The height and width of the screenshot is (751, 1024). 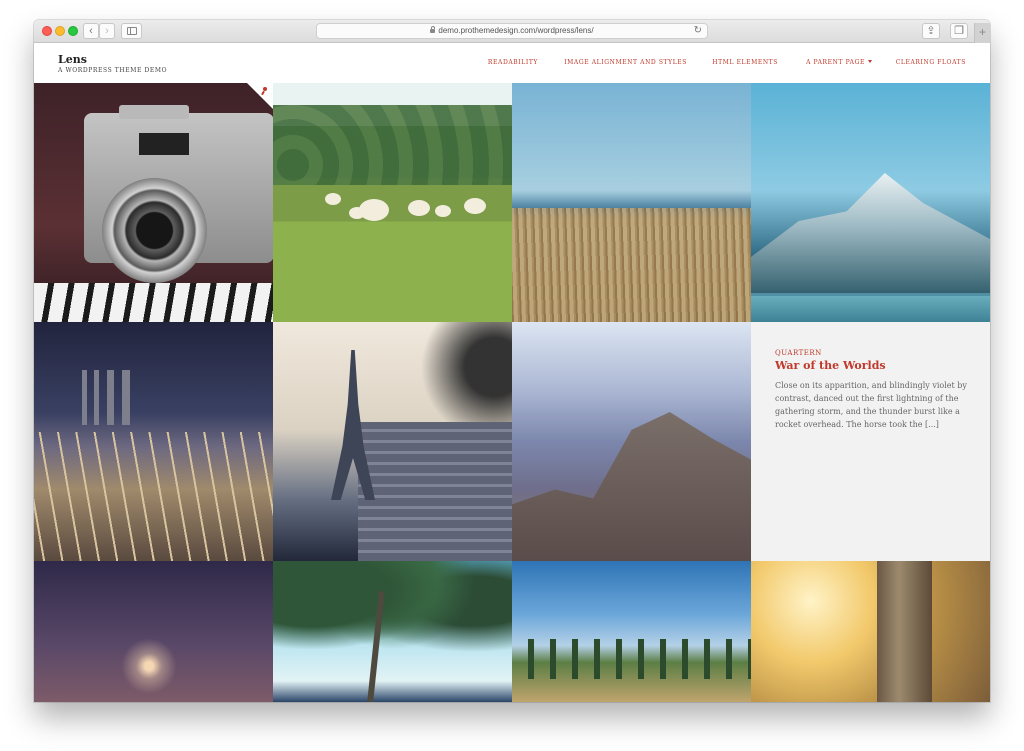 I want to click on lake, so click(x=870, y=309).